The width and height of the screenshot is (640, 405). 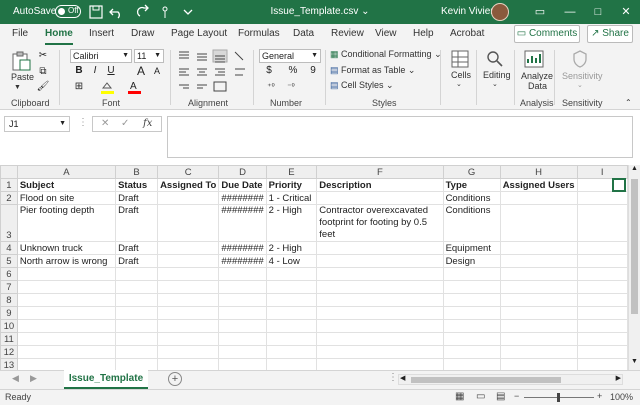 I want to click on avatar, so click(x=500, y=12).